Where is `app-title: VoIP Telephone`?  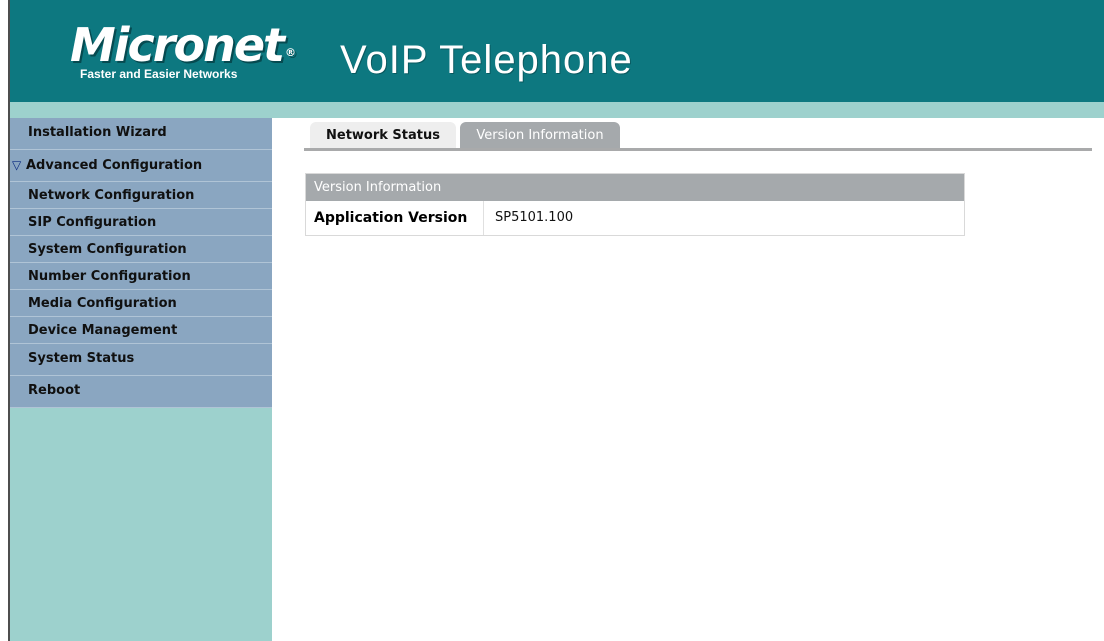 app-title: VoIP Telephone is located at coordinates (486, 60).